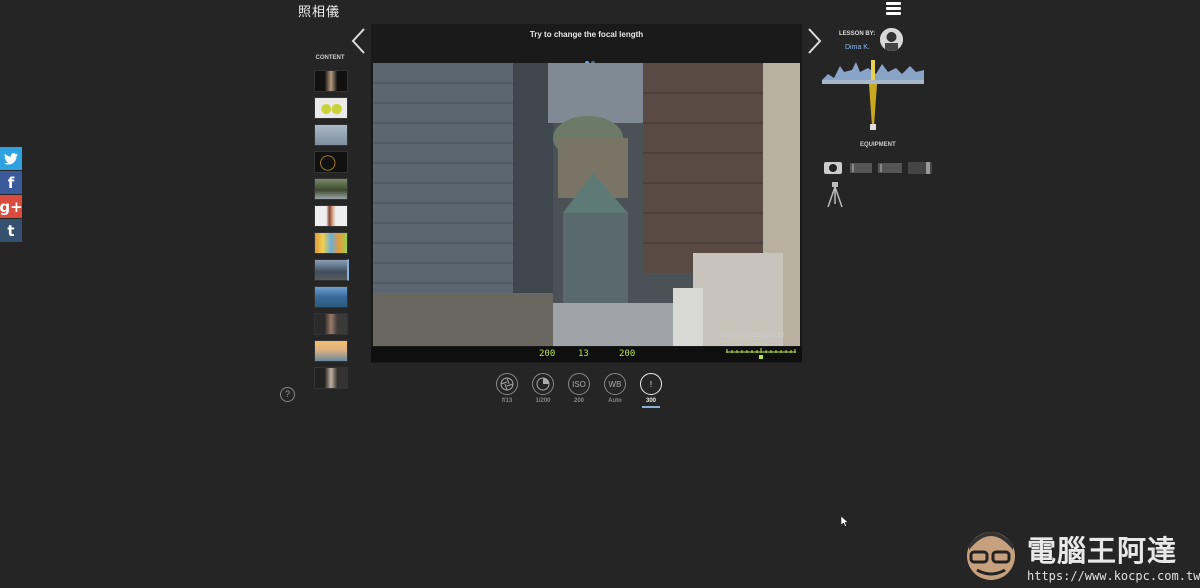 This screenshot has height=588, width=1200. I want to click on focal-length-control: ! 300, so click(651, 390).